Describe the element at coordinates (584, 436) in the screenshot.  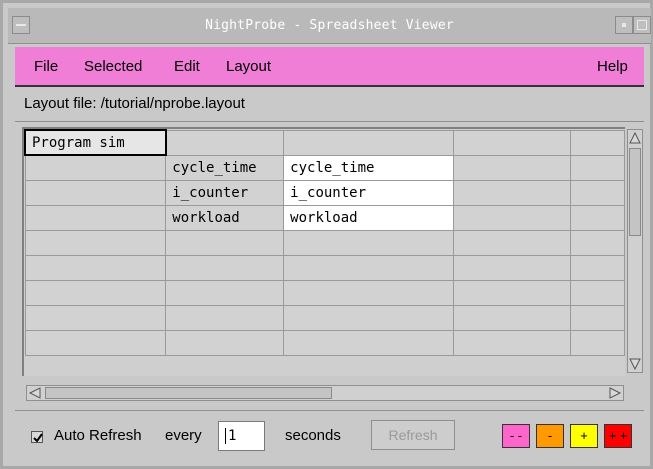
I see `speed-faster-button: +` at that location.